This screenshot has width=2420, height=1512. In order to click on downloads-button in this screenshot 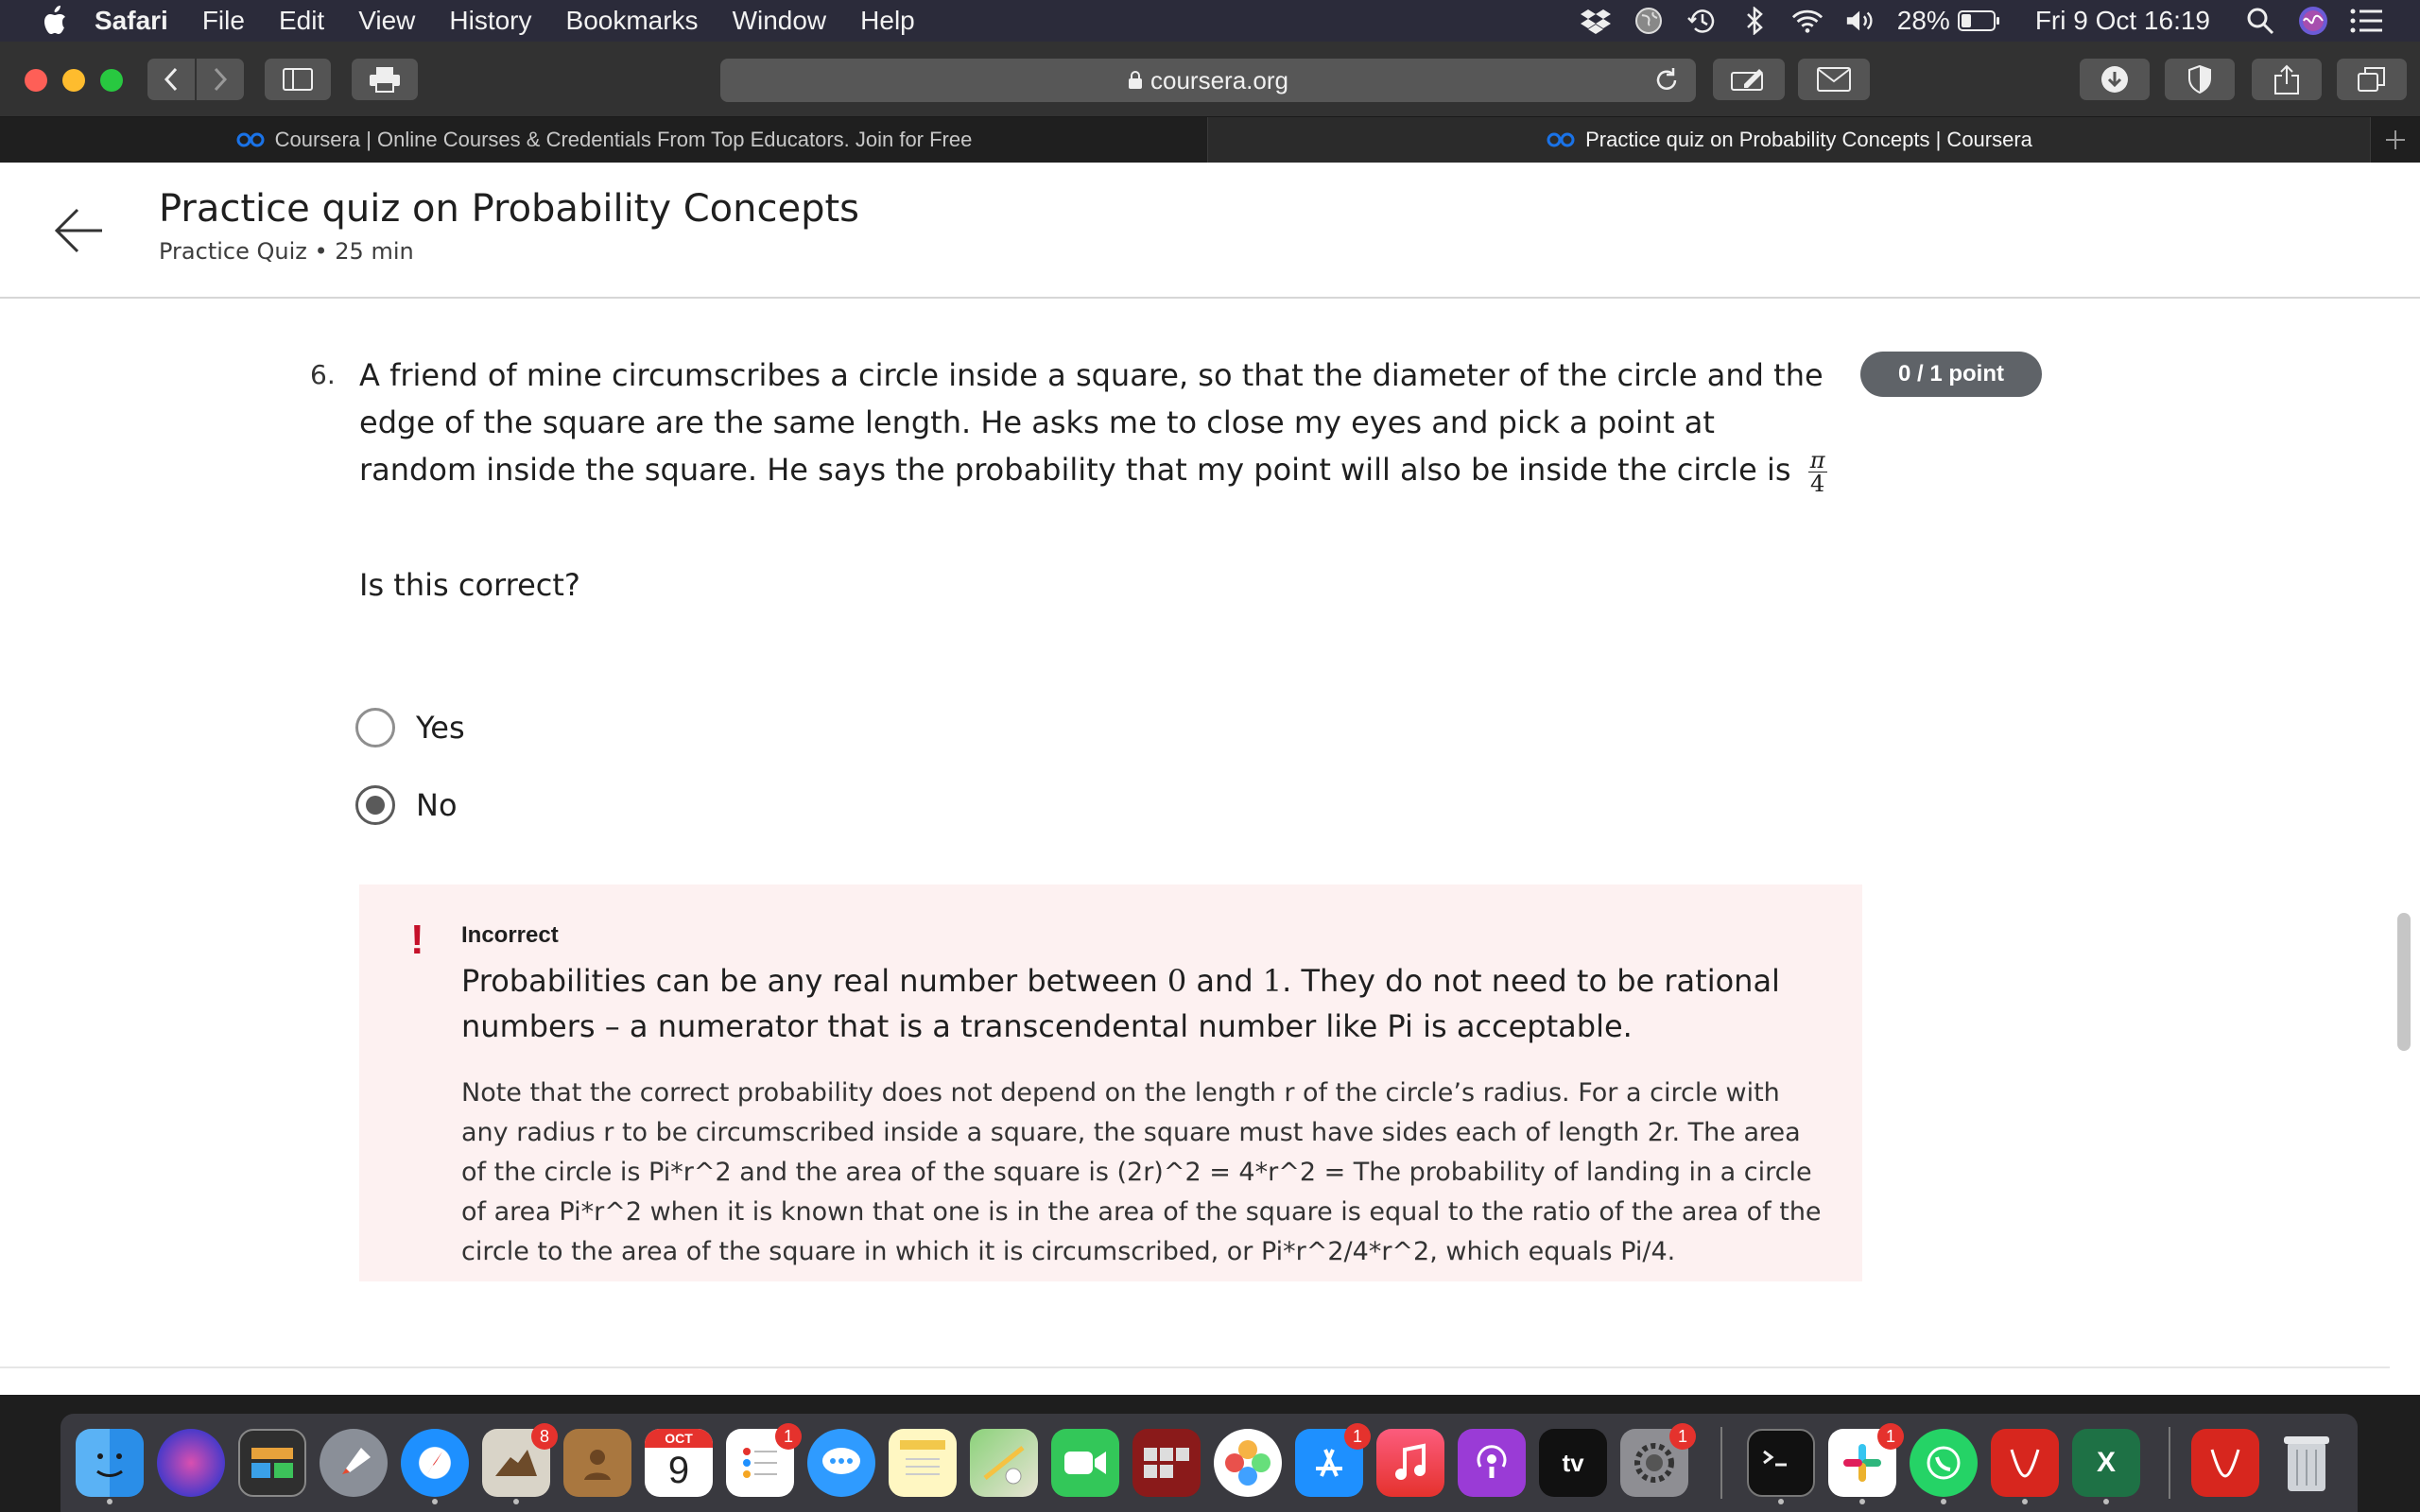, I will do `click(2115, 79)`.